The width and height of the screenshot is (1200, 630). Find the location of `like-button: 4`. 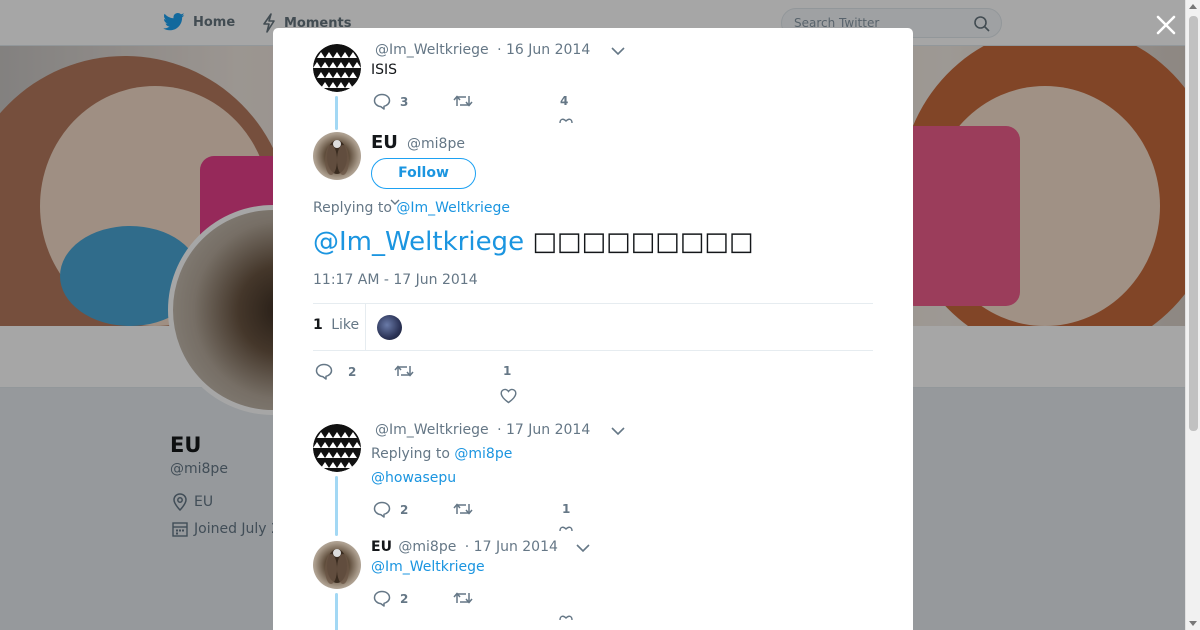

like-button: 4 is located at coordinates (564, 101).